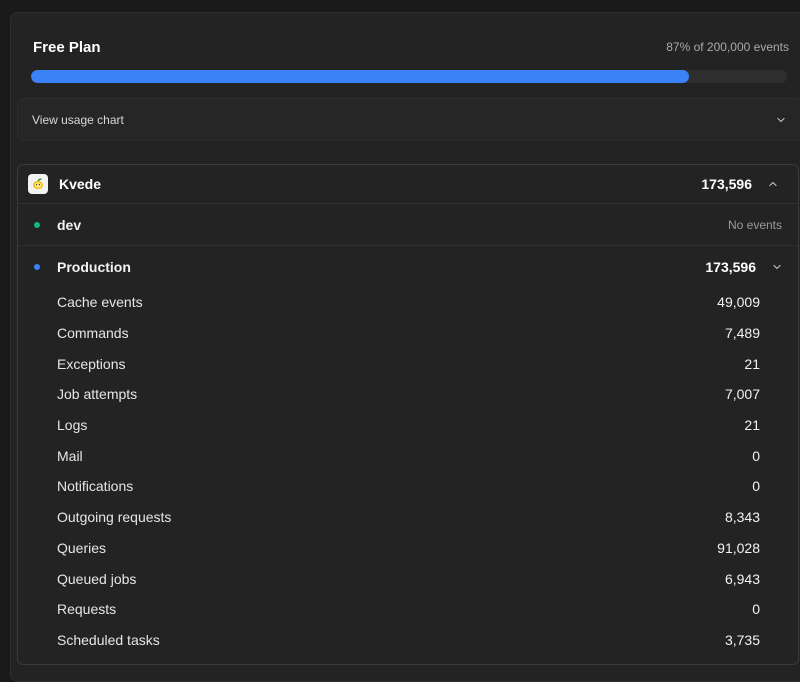 This screenshot has width=800, height=682. What do you see at coordinates (754, 224) in the screenshot?
I see `env-meta: No events` at bounding box center [754, 224].